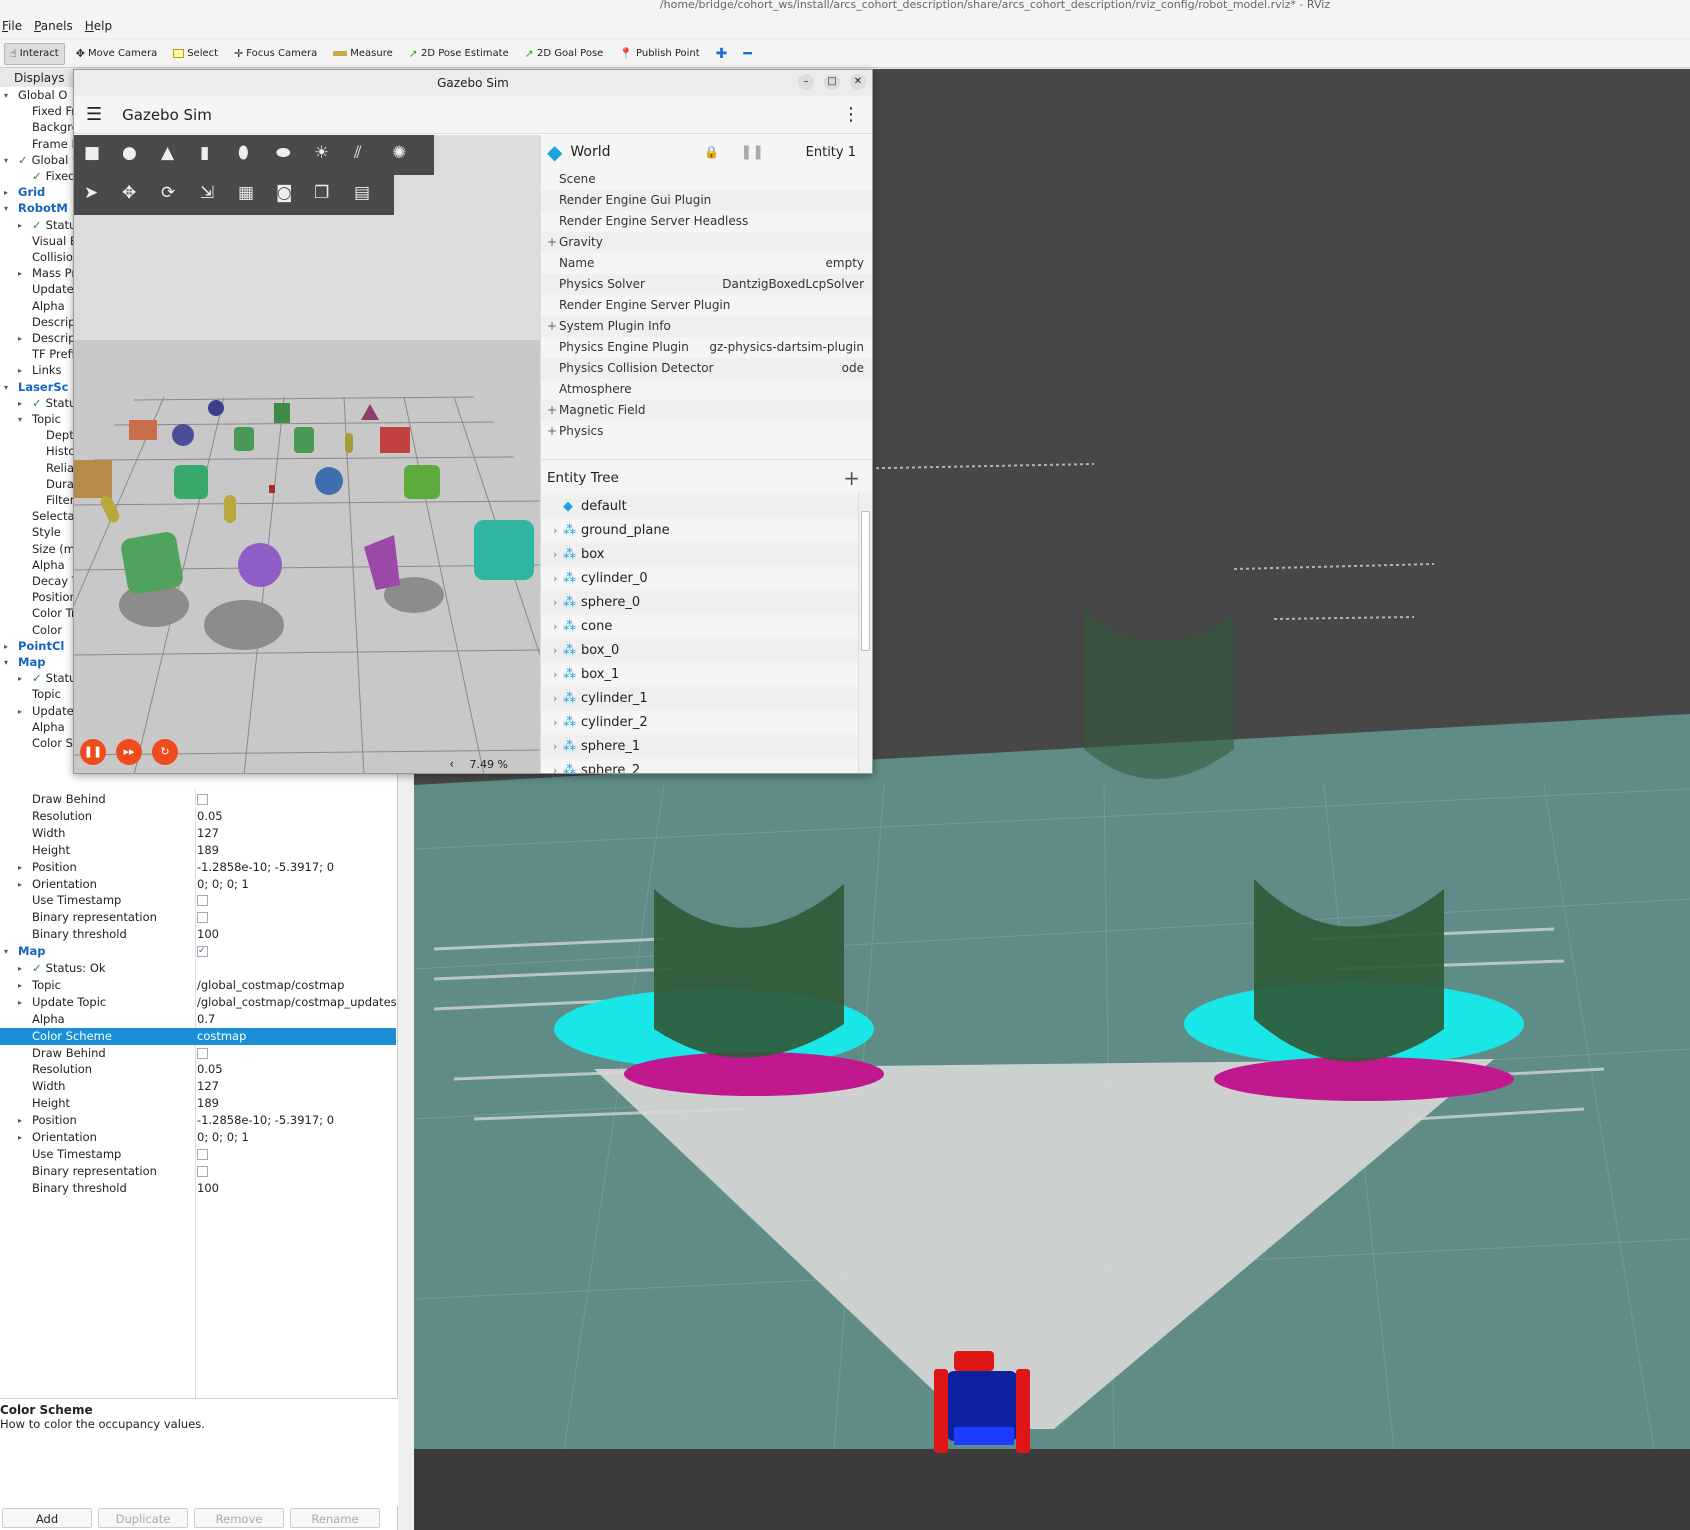 The image size is (1690, 1530). I want to click on menu-file: File, so click(12, 26).